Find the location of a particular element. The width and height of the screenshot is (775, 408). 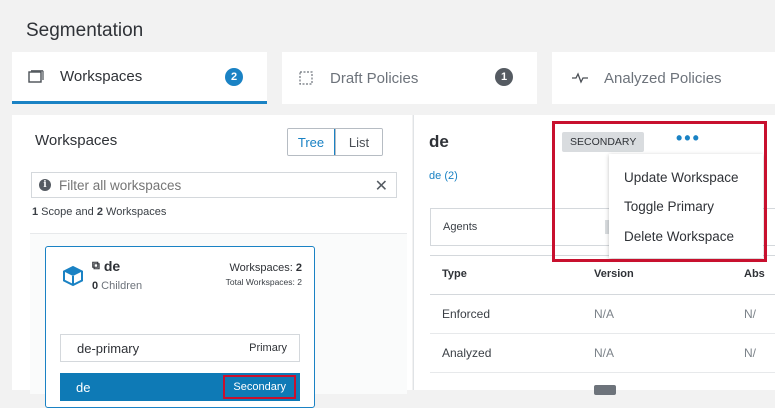

list-view-button: List is located at coordinates (358, 142).